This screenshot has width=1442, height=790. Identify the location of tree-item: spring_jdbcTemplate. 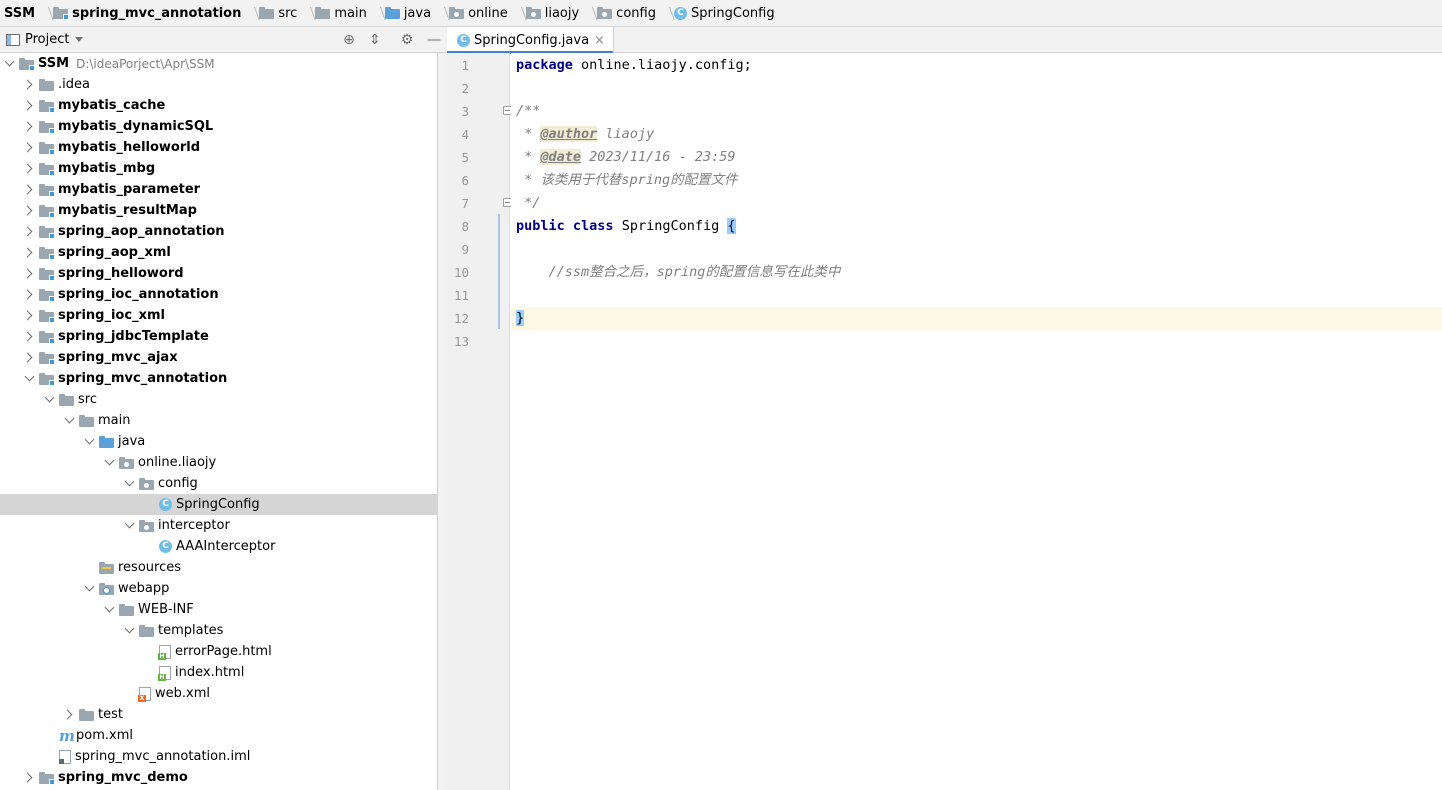
(218, 336).